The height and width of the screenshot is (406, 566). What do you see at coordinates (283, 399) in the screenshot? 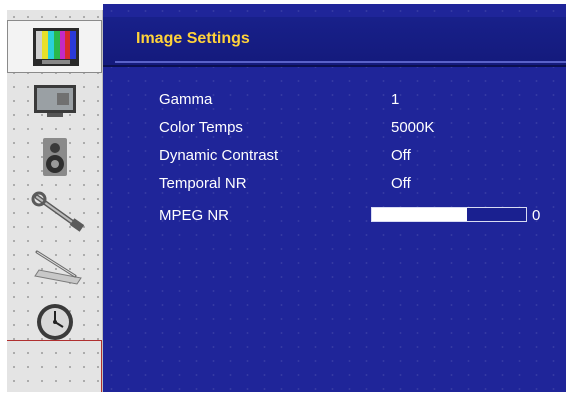
I see `bottom-border` at bounding box center [283, 399].